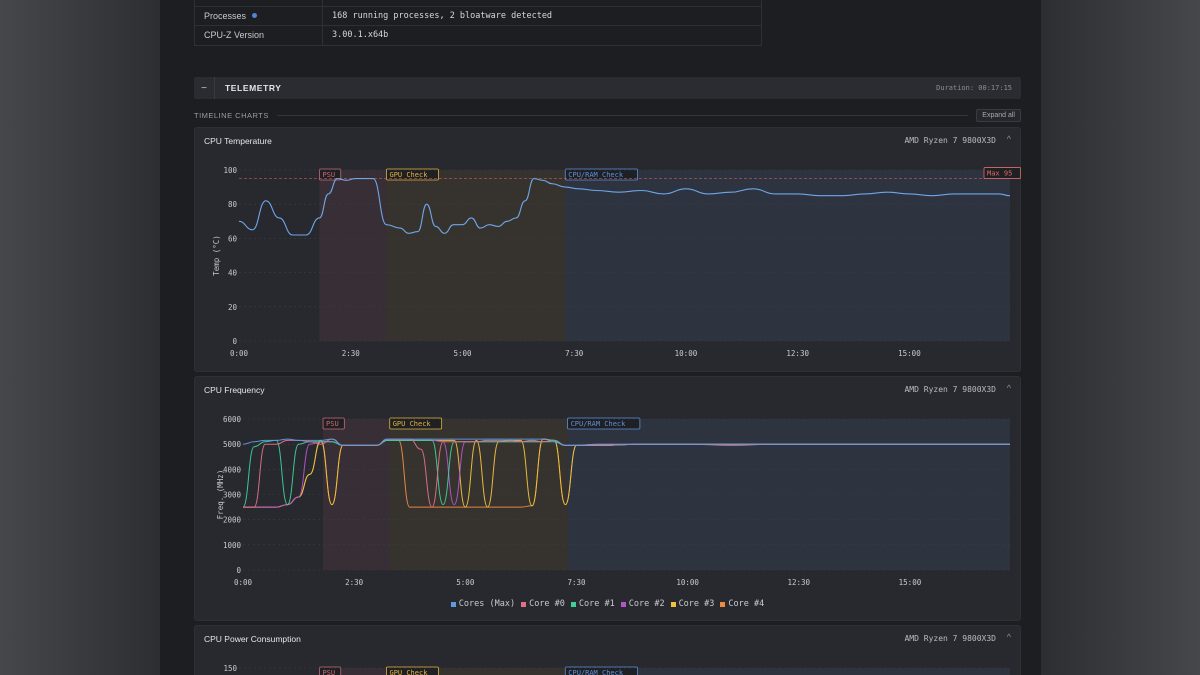 The height and width of the screenshot is (675, 1200). I want to click on legend-item: Core #0, so click(543, 604).